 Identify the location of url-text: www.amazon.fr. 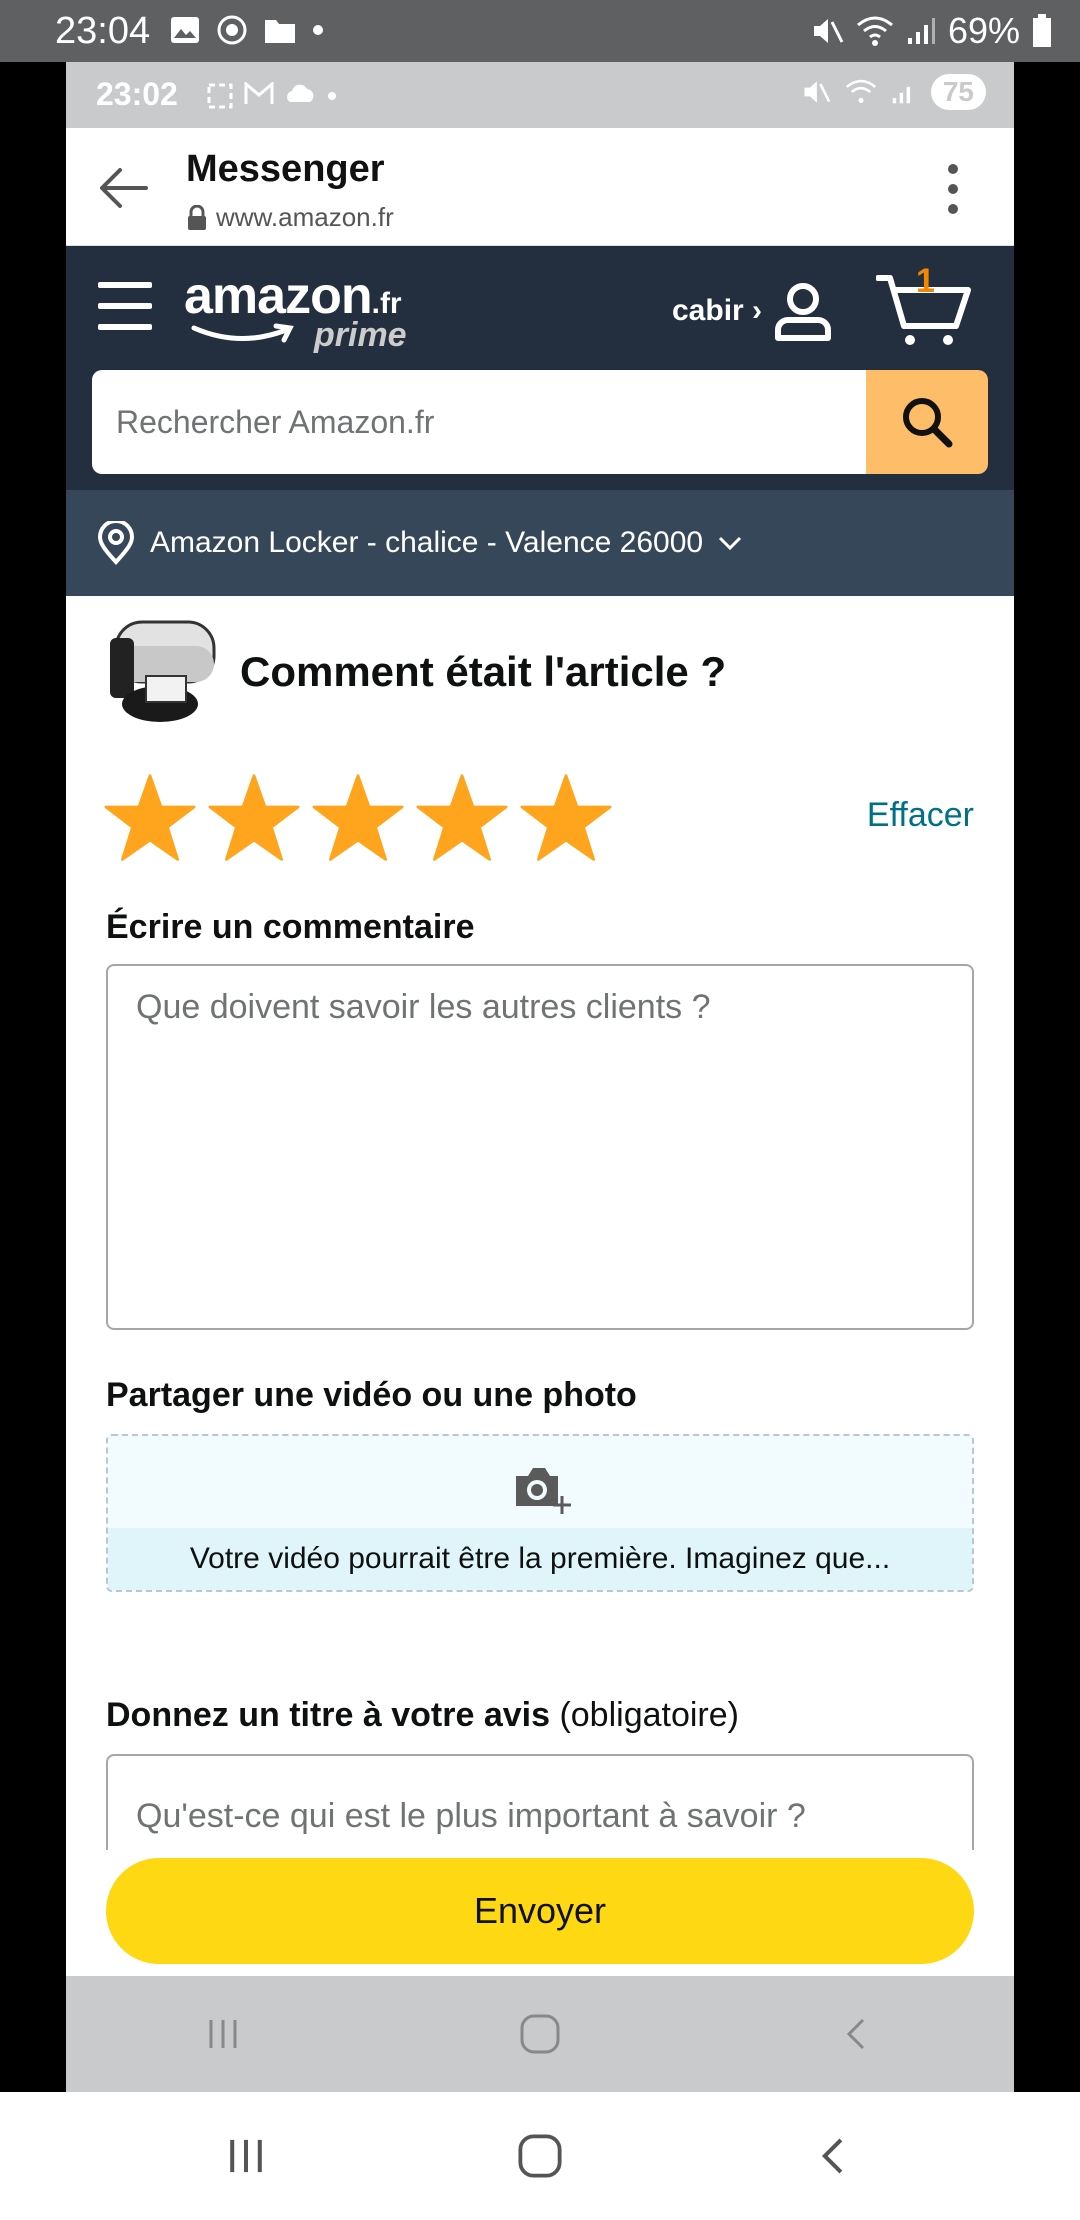
(305, 217).